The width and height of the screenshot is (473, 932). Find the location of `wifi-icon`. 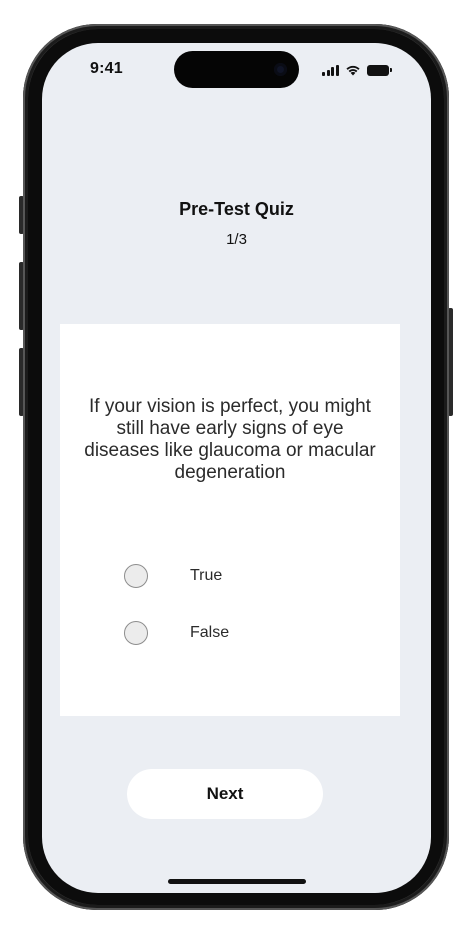

wifi-icon is located at coordinates (352, 70).